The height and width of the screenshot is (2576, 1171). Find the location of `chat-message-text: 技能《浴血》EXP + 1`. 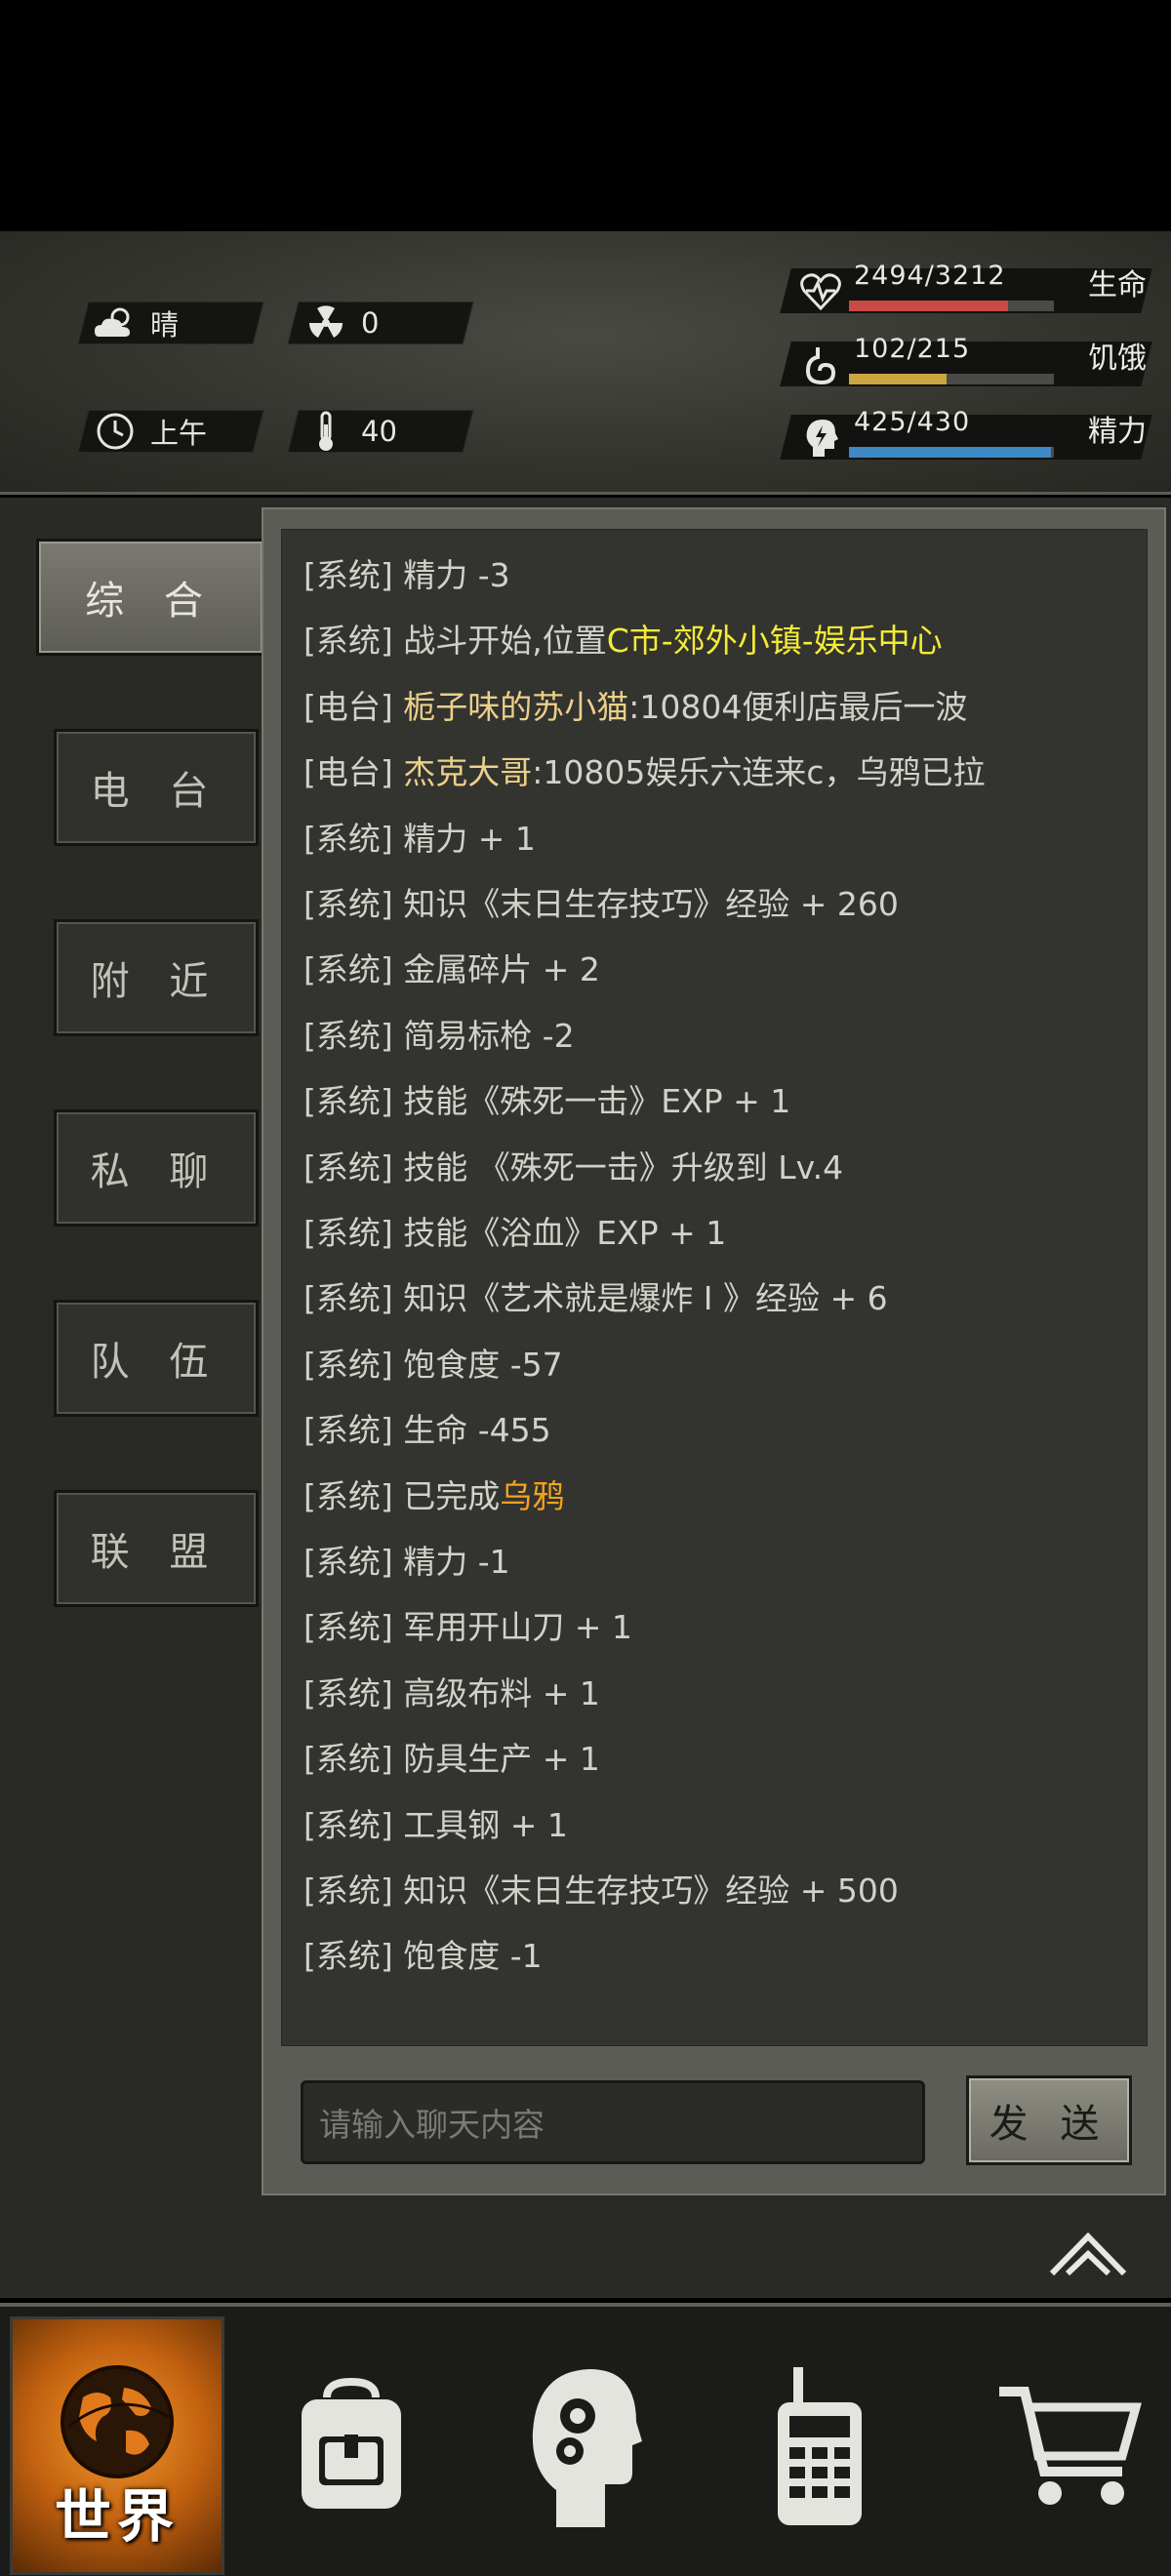

chat-message-text: 技能《浴血》EXP + 1 is located at coordinates (565, 1233).